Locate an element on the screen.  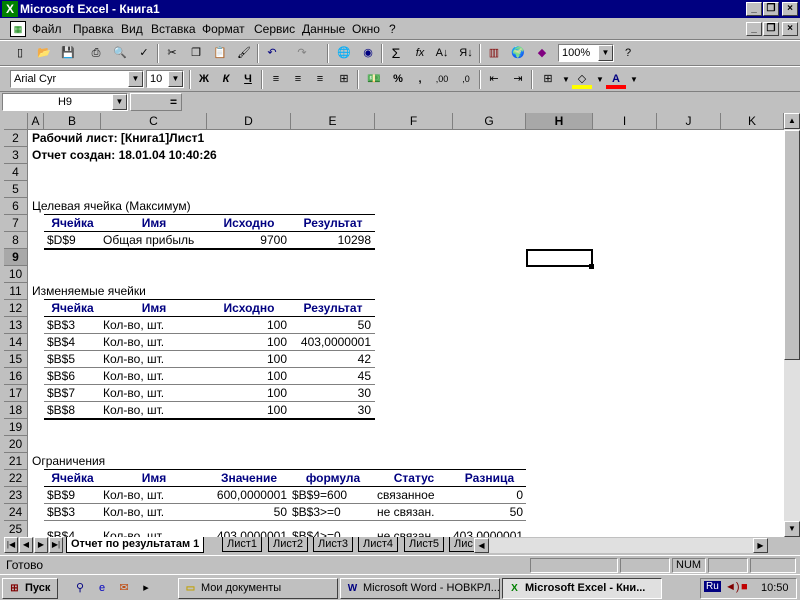
tab-sheet4: Лист4 is located at coordinates (378, 544).